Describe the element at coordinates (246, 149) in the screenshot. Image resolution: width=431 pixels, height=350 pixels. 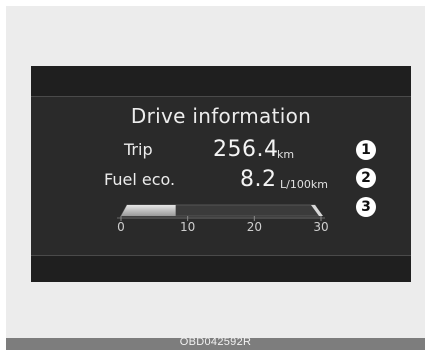
I see `trip-value: 256.4` at that location.